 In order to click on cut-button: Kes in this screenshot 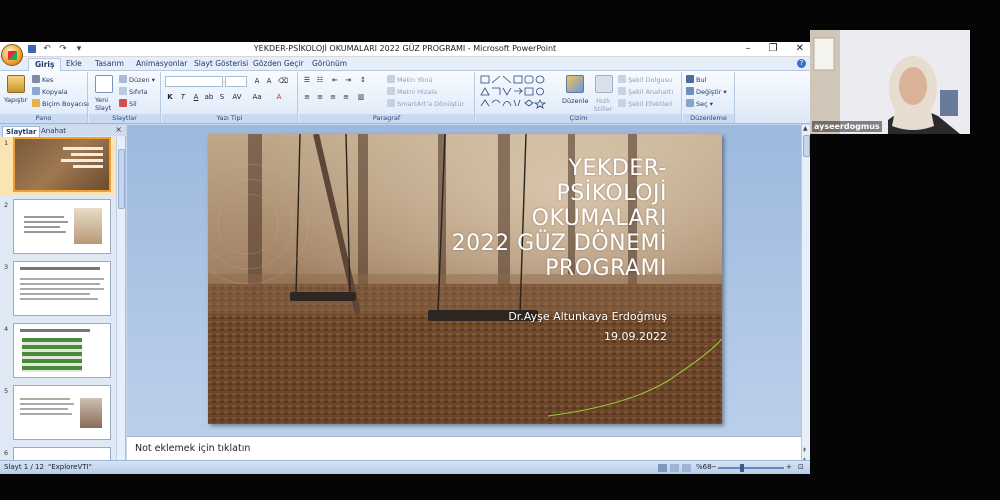, I will do `click(42, 80)`.